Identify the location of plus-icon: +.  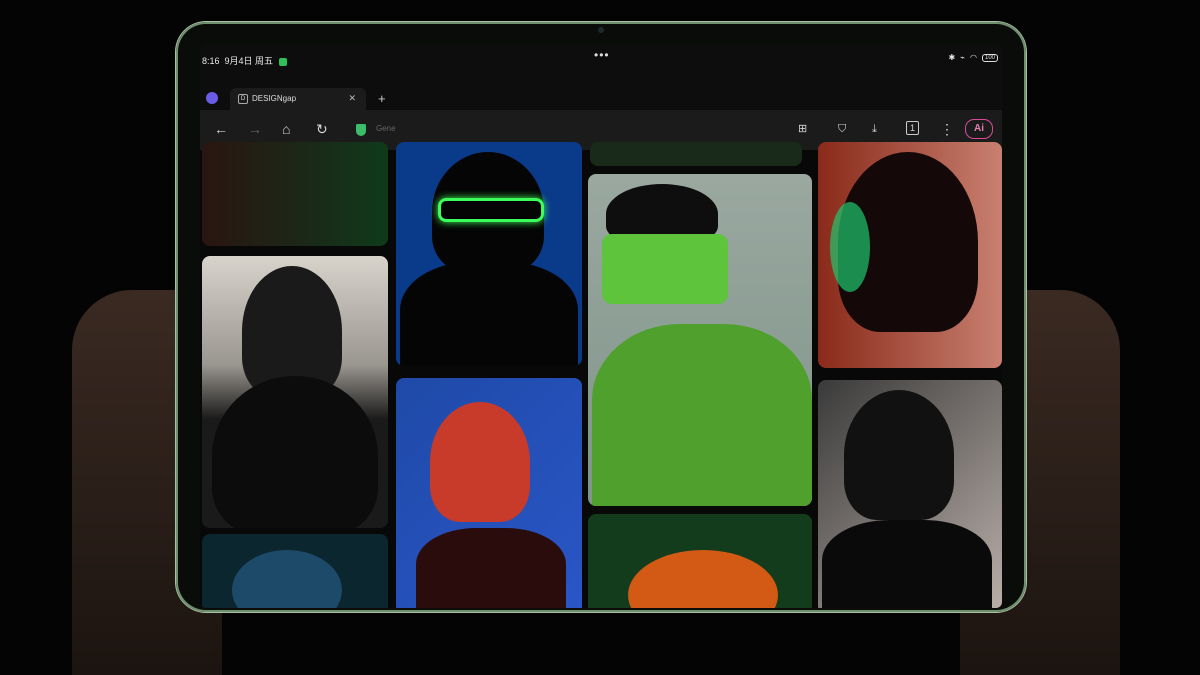
(382, 98).